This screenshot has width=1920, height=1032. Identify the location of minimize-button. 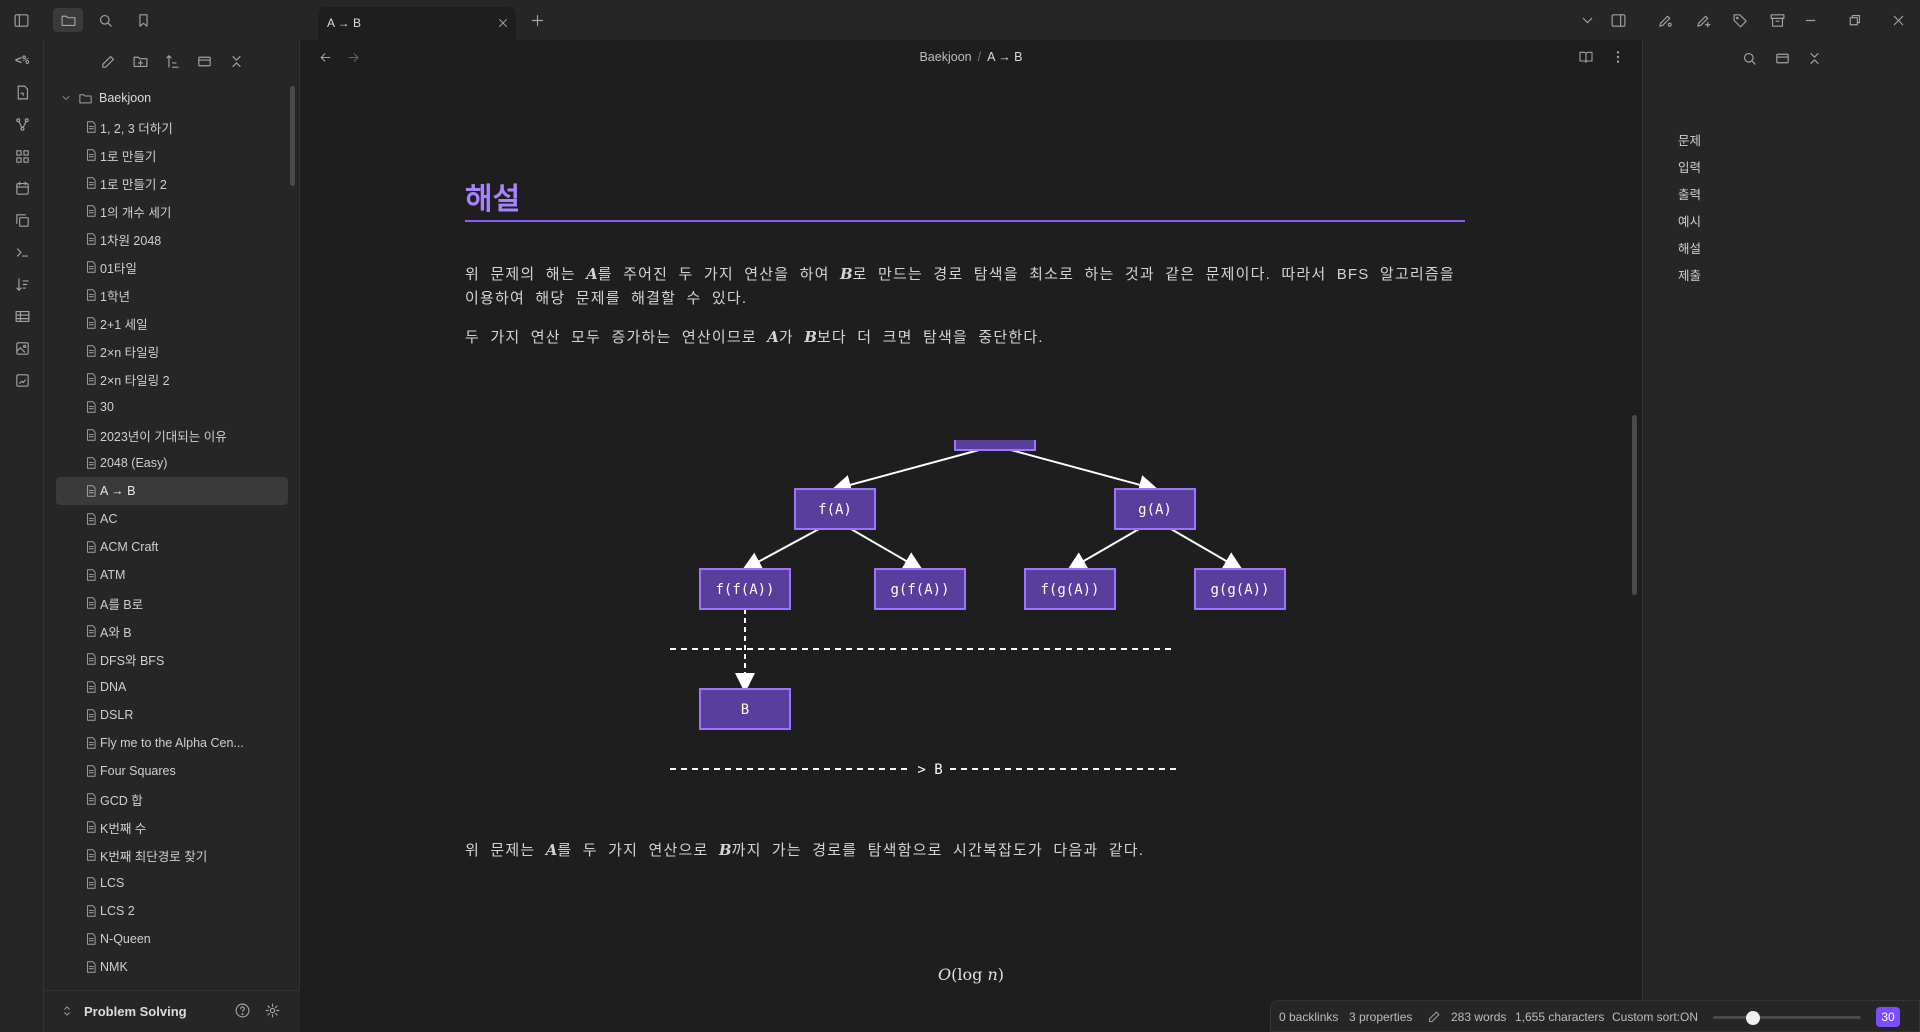
(1810, 20).